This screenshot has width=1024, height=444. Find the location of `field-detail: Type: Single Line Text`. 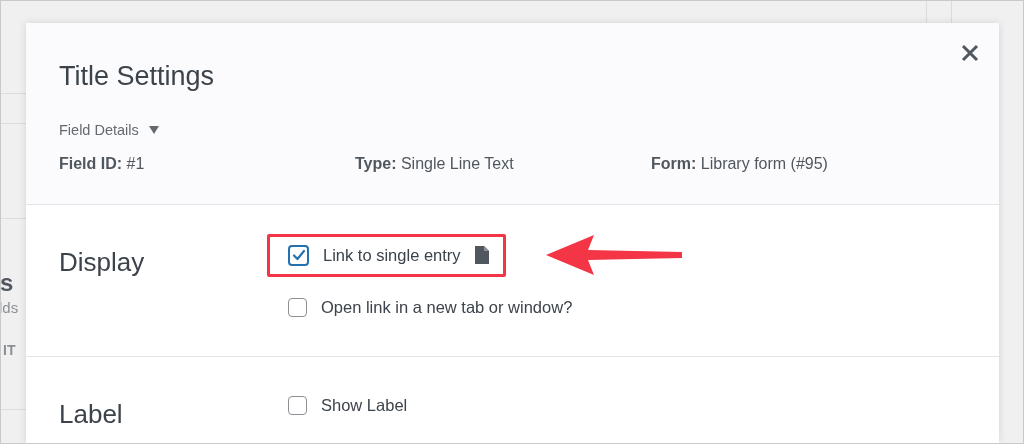

field-detail: Type: Single Line Text is located at coordinates (435, 164).